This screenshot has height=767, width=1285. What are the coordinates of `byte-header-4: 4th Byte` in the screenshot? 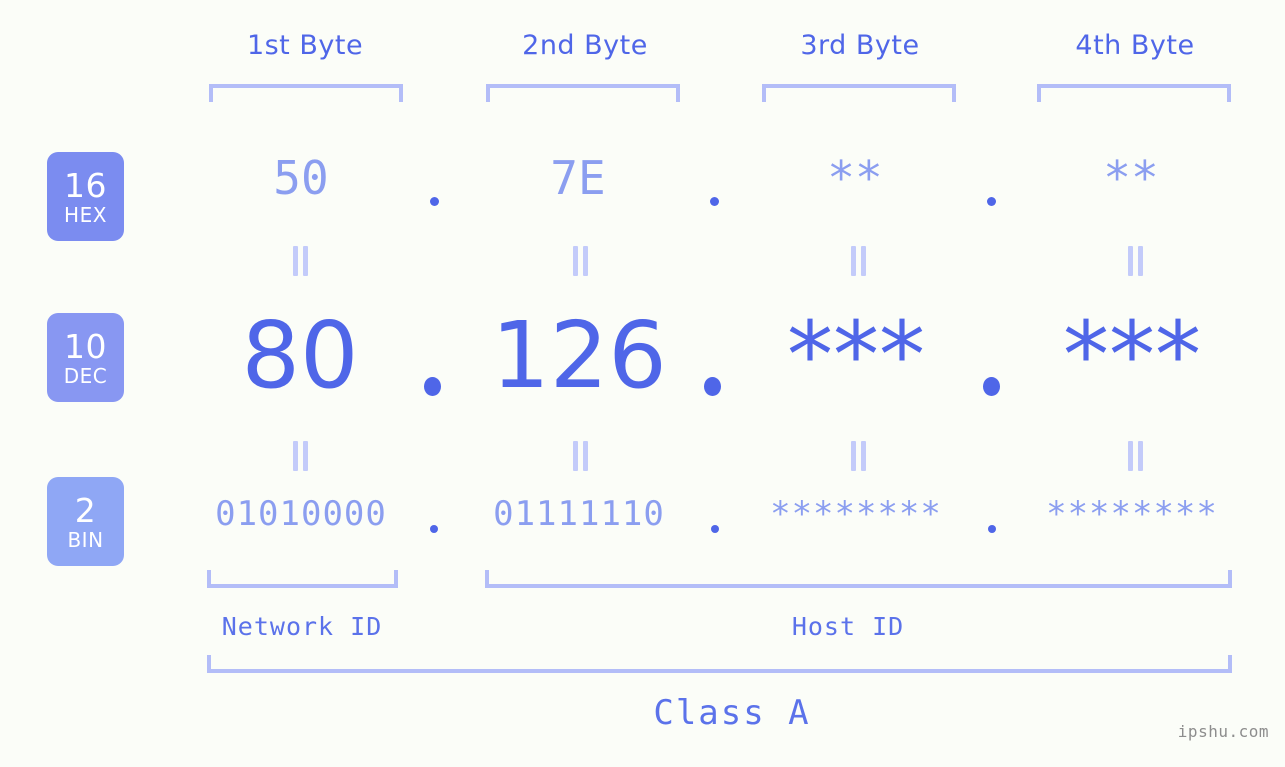 It's located at (1135, 45).